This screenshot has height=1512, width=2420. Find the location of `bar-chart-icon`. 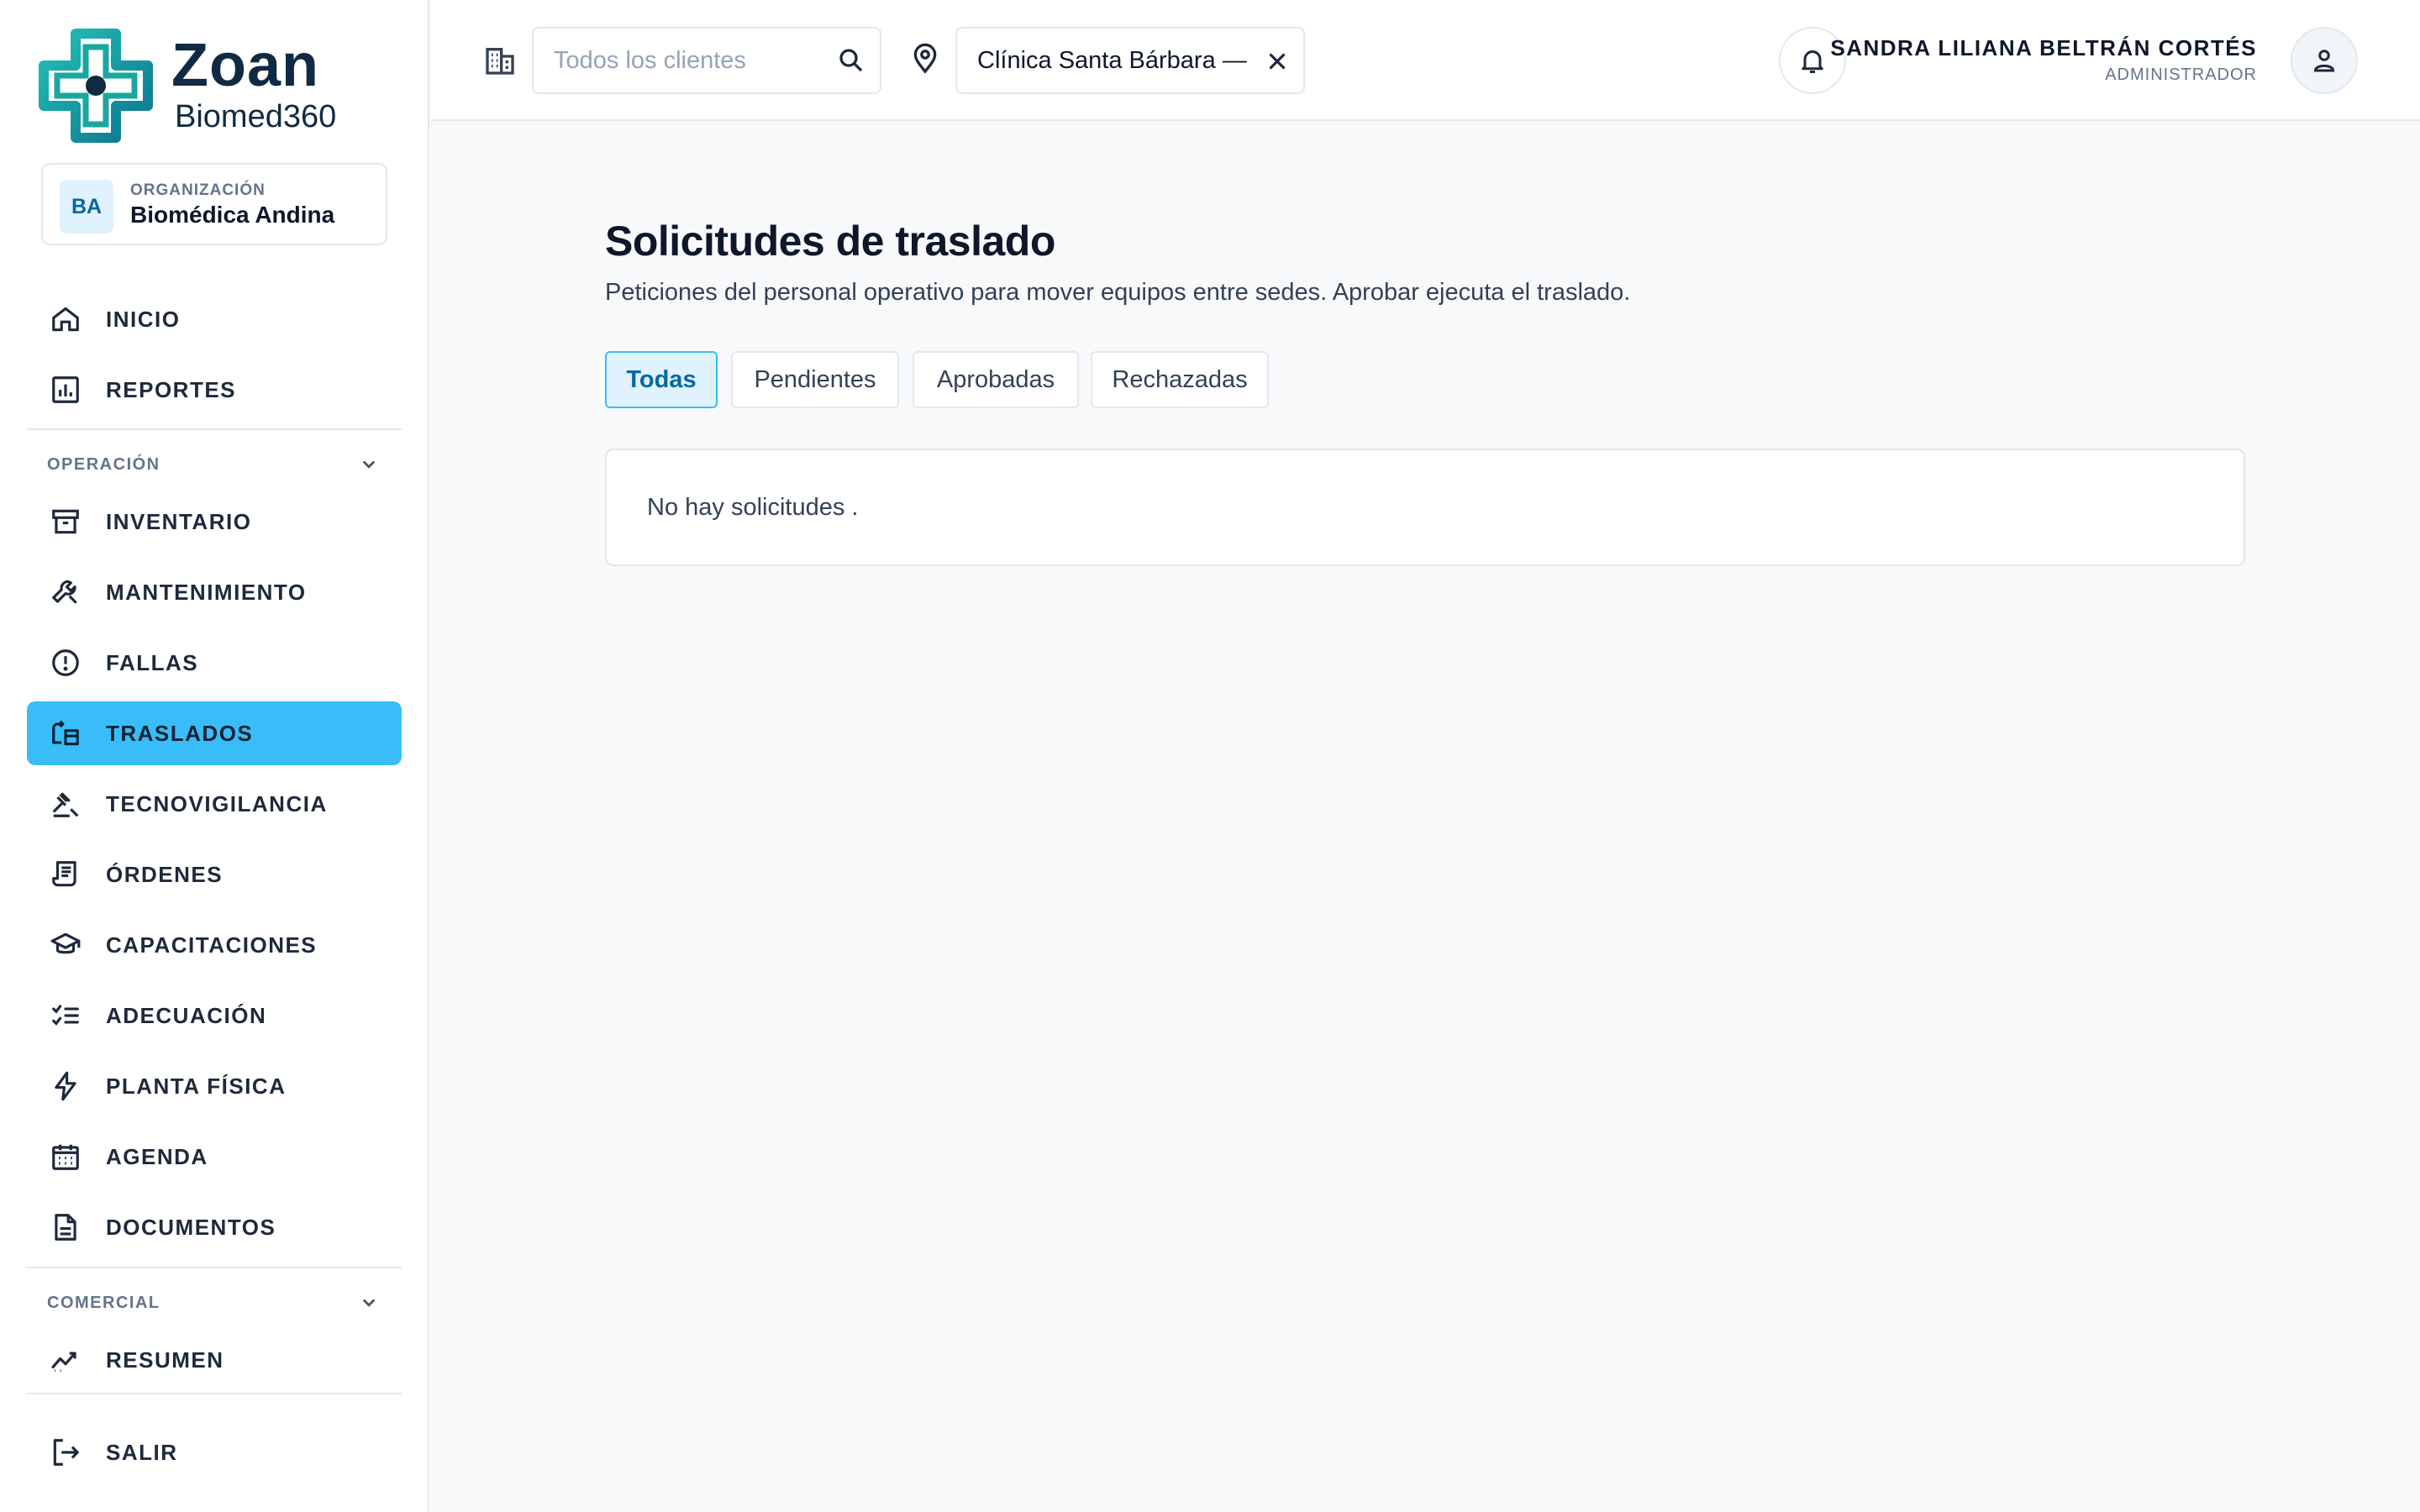

bar-chart-icon is located at coordinates (65, 390).